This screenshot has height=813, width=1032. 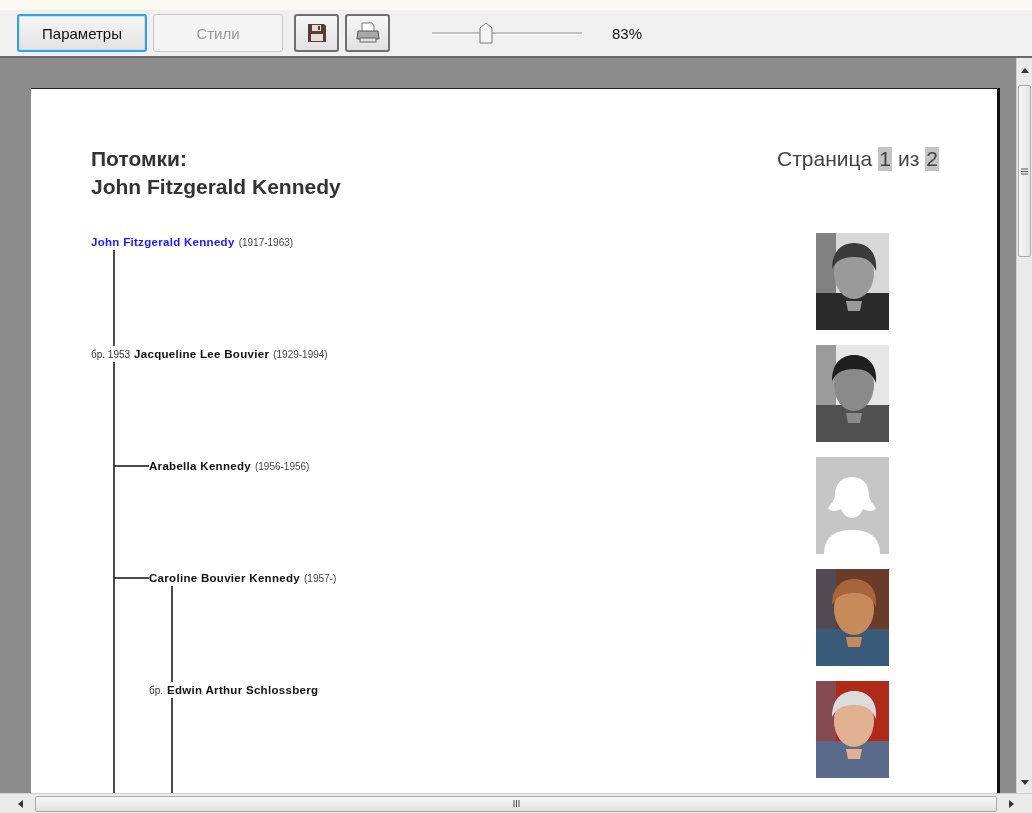 What do you see at coordinates (282, 467) in the screenshot?
I see `life-years: (1956-1956)` at bounding box center [282, 467].